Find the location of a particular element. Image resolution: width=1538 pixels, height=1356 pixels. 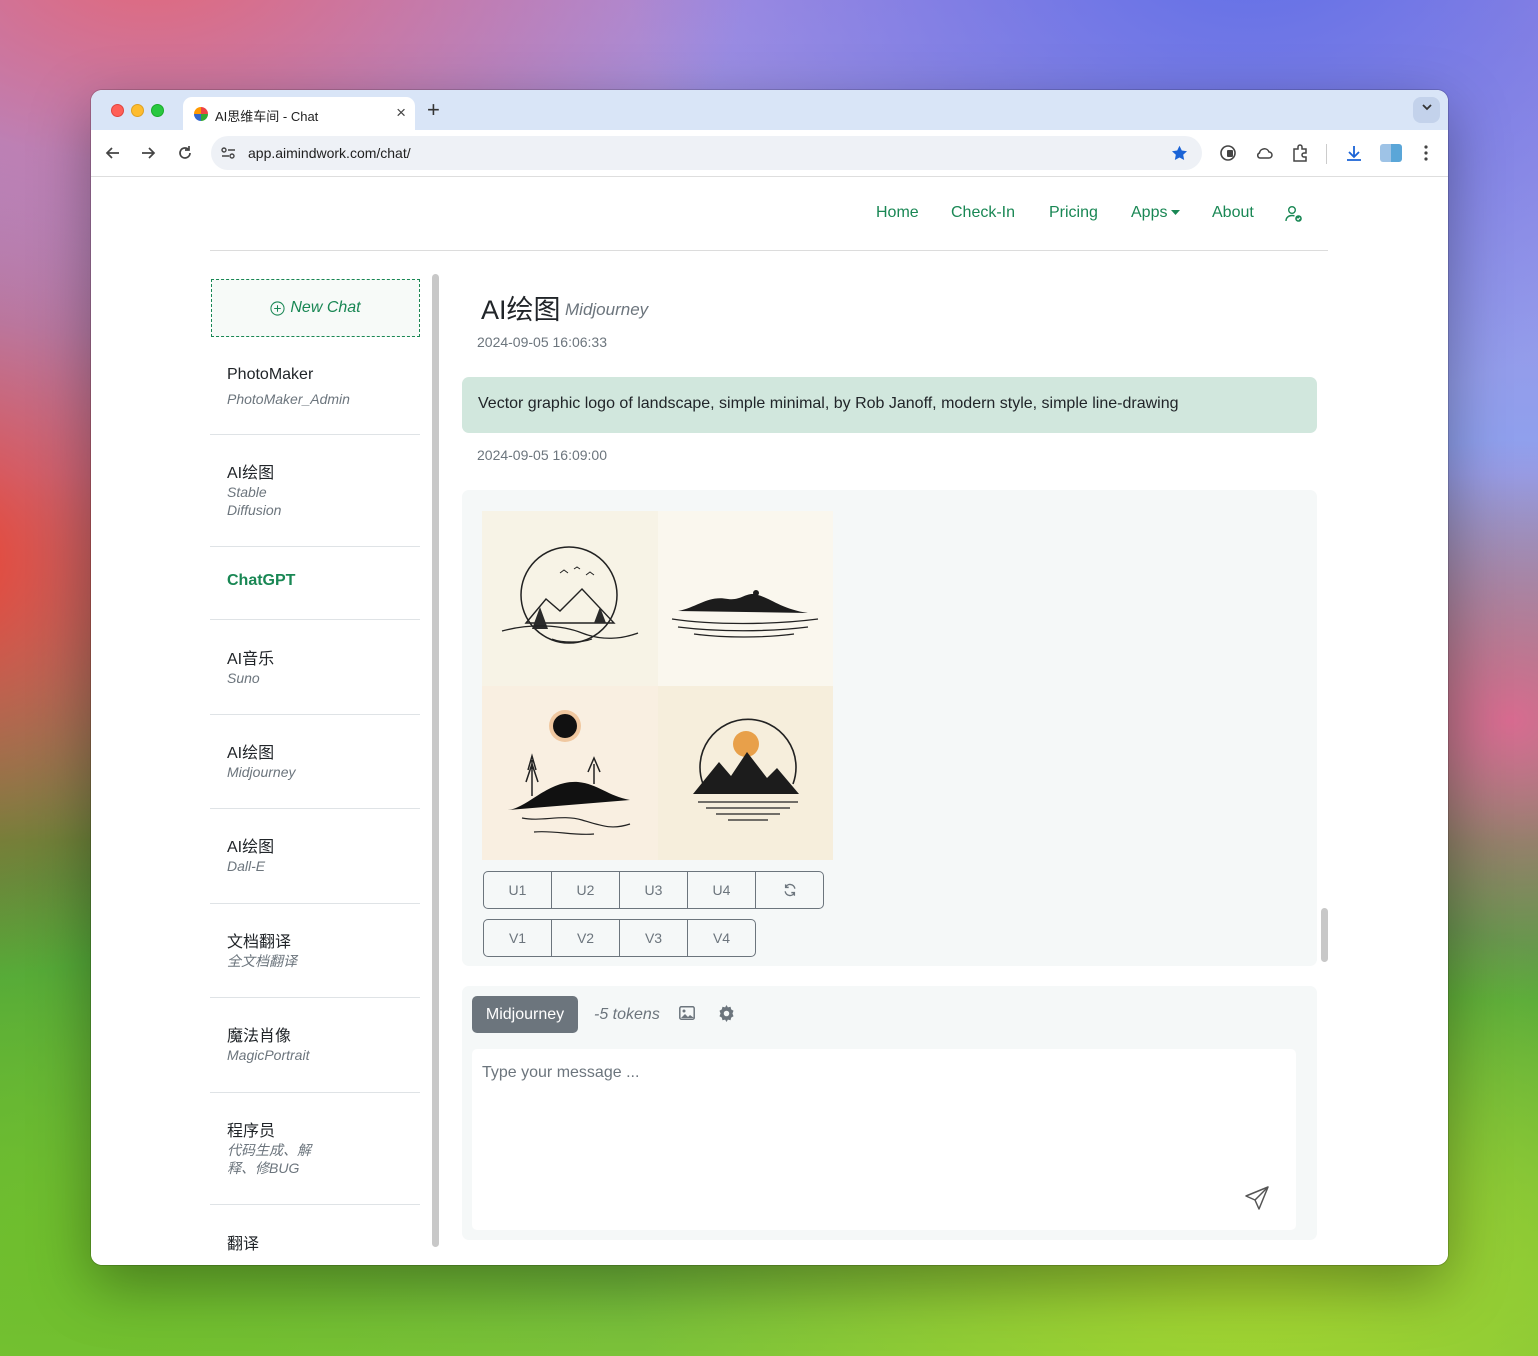

tab-close-icon: × is located at coordinates (401, 113).